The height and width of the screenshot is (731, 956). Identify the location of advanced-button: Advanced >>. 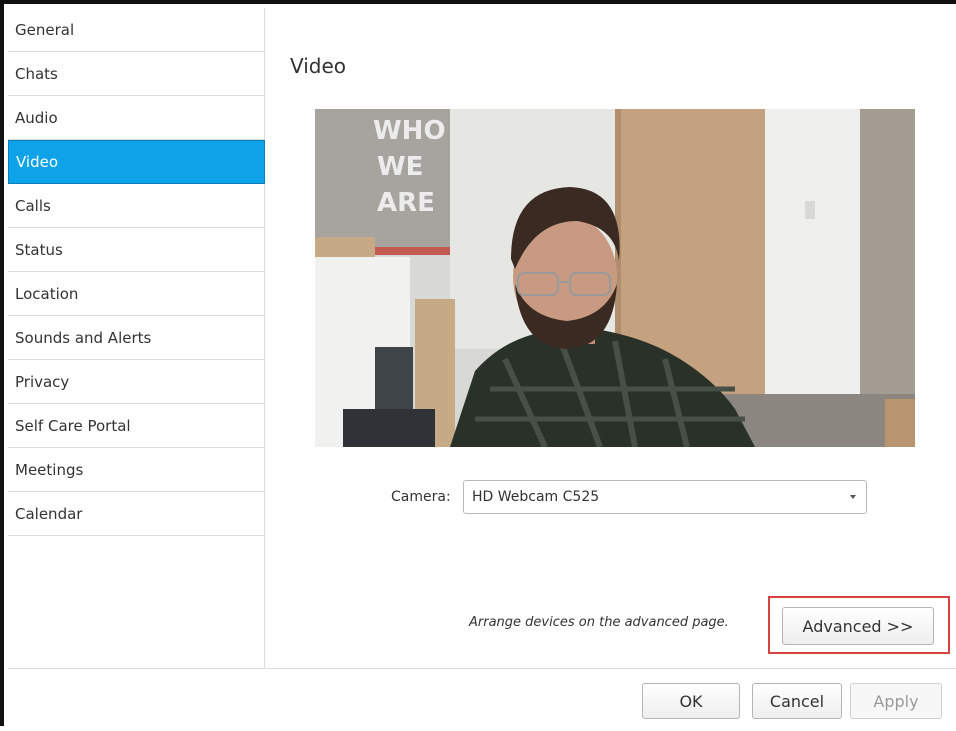
(858, 626).